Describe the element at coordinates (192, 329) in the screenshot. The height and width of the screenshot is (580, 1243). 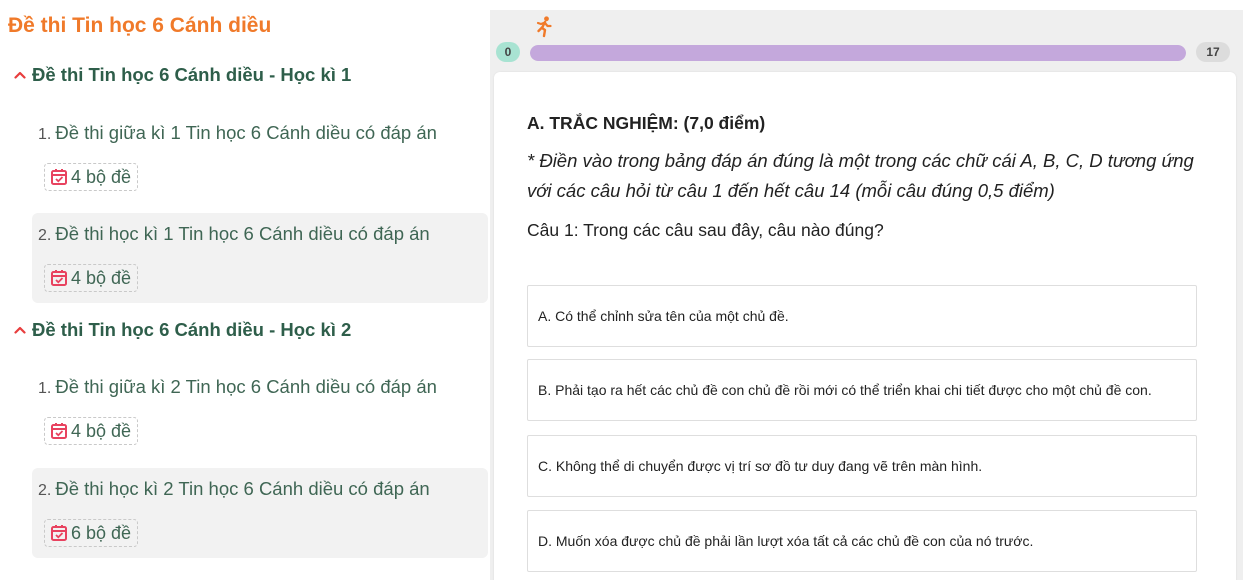
I see `section-title: Đề thi Tin học 6 Cánh diều - Học kì 2` at that location.